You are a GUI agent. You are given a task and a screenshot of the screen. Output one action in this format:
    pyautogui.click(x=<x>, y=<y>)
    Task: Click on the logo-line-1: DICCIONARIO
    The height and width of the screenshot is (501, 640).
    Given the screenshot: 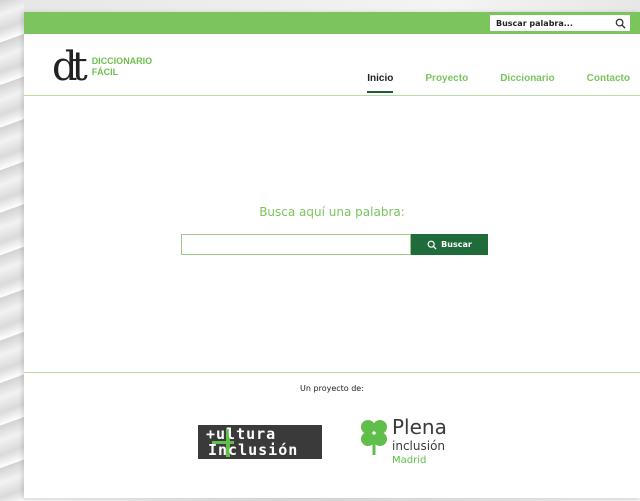 What is the action you would take?
    pyautogui.click(x=122, y=61)
    